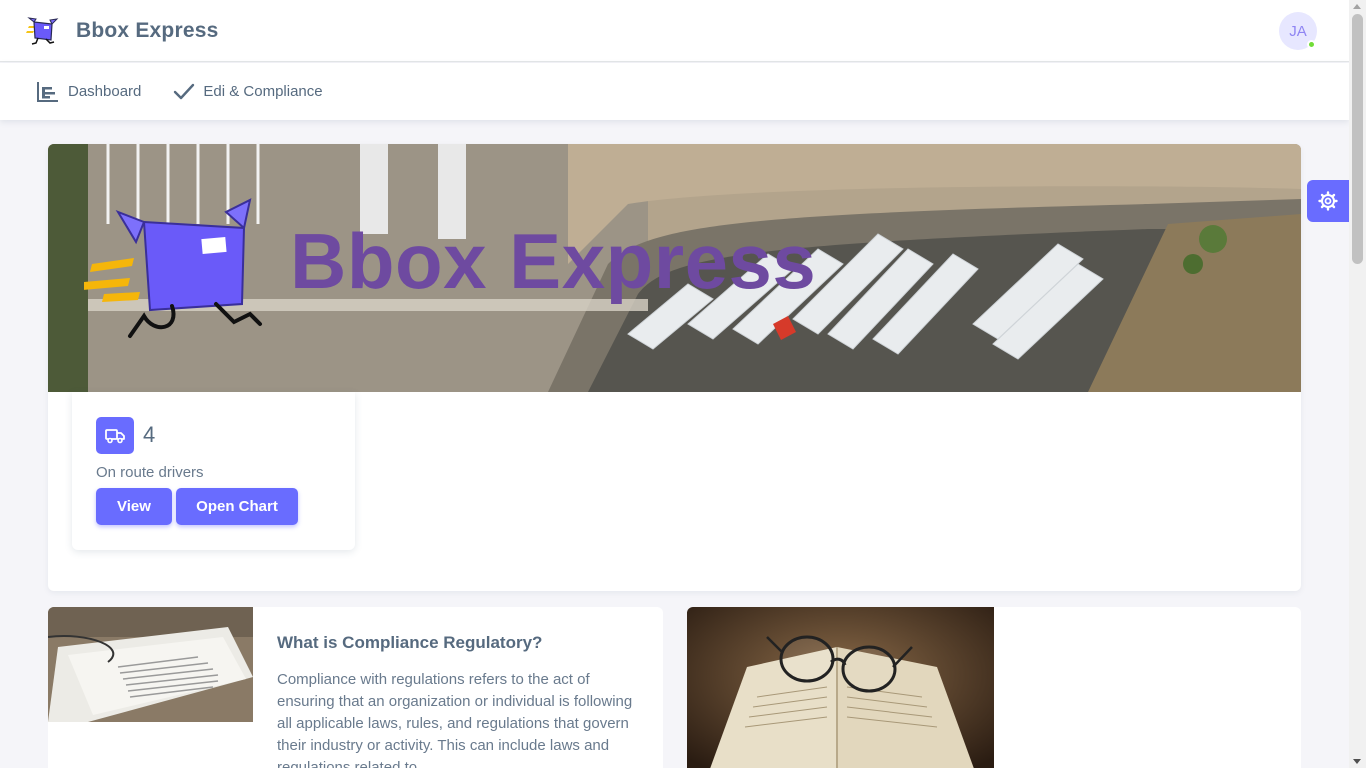 The image size is (1366, 768). I want to click on truck-icon, so click(115, 435).